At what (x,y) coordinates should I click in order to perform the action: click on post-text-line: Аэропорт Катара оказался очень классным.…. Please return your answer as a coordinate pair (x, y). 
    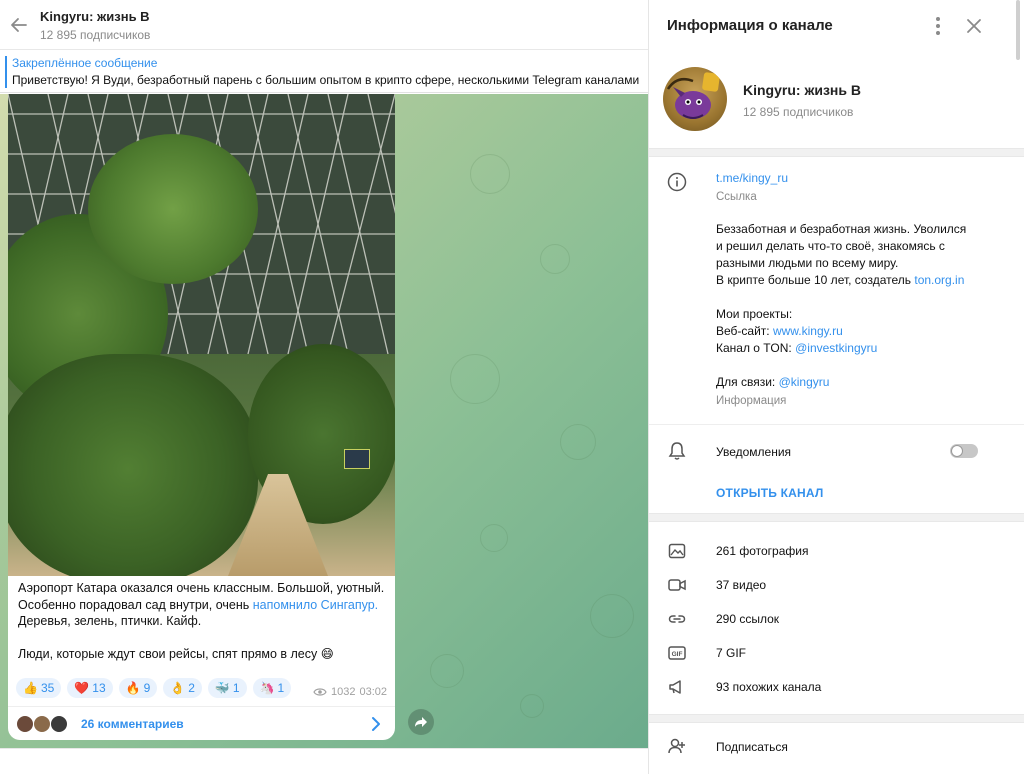
    Looking at the image, I should click on (201, 588).